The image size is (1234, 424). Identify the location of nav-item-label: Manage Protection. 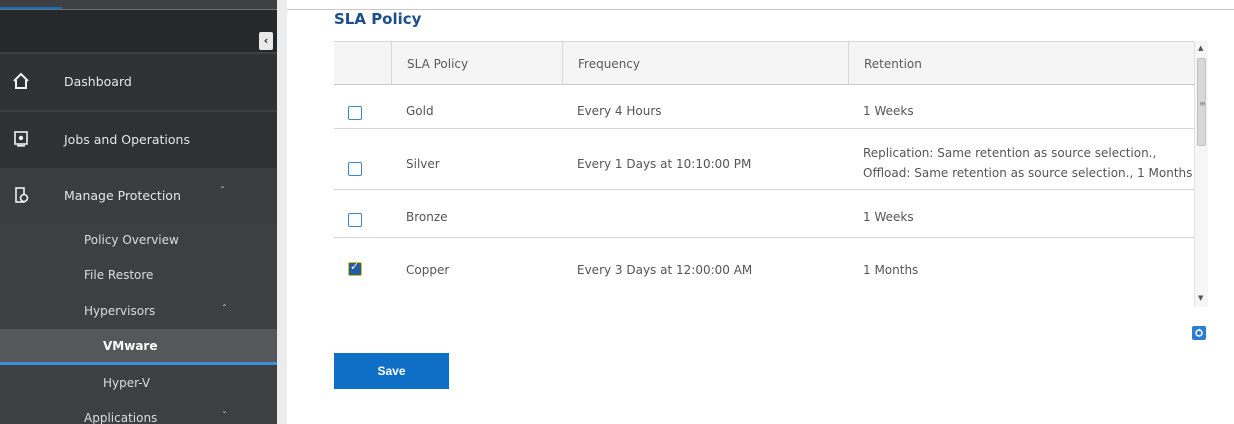
(122, 195).